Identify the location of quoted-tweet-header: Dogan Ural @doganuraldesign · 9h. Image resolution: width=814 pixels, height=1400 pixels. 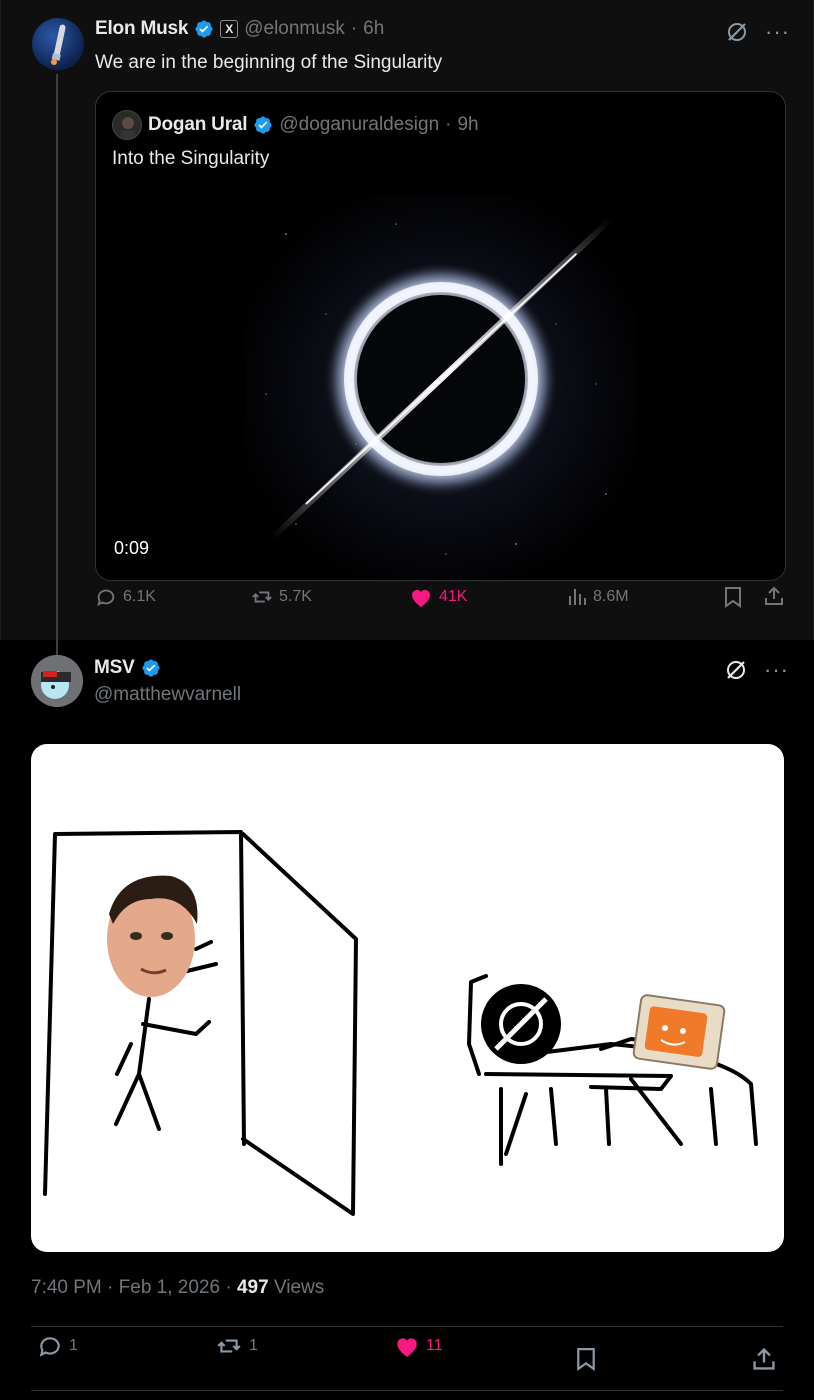
(295, 125).